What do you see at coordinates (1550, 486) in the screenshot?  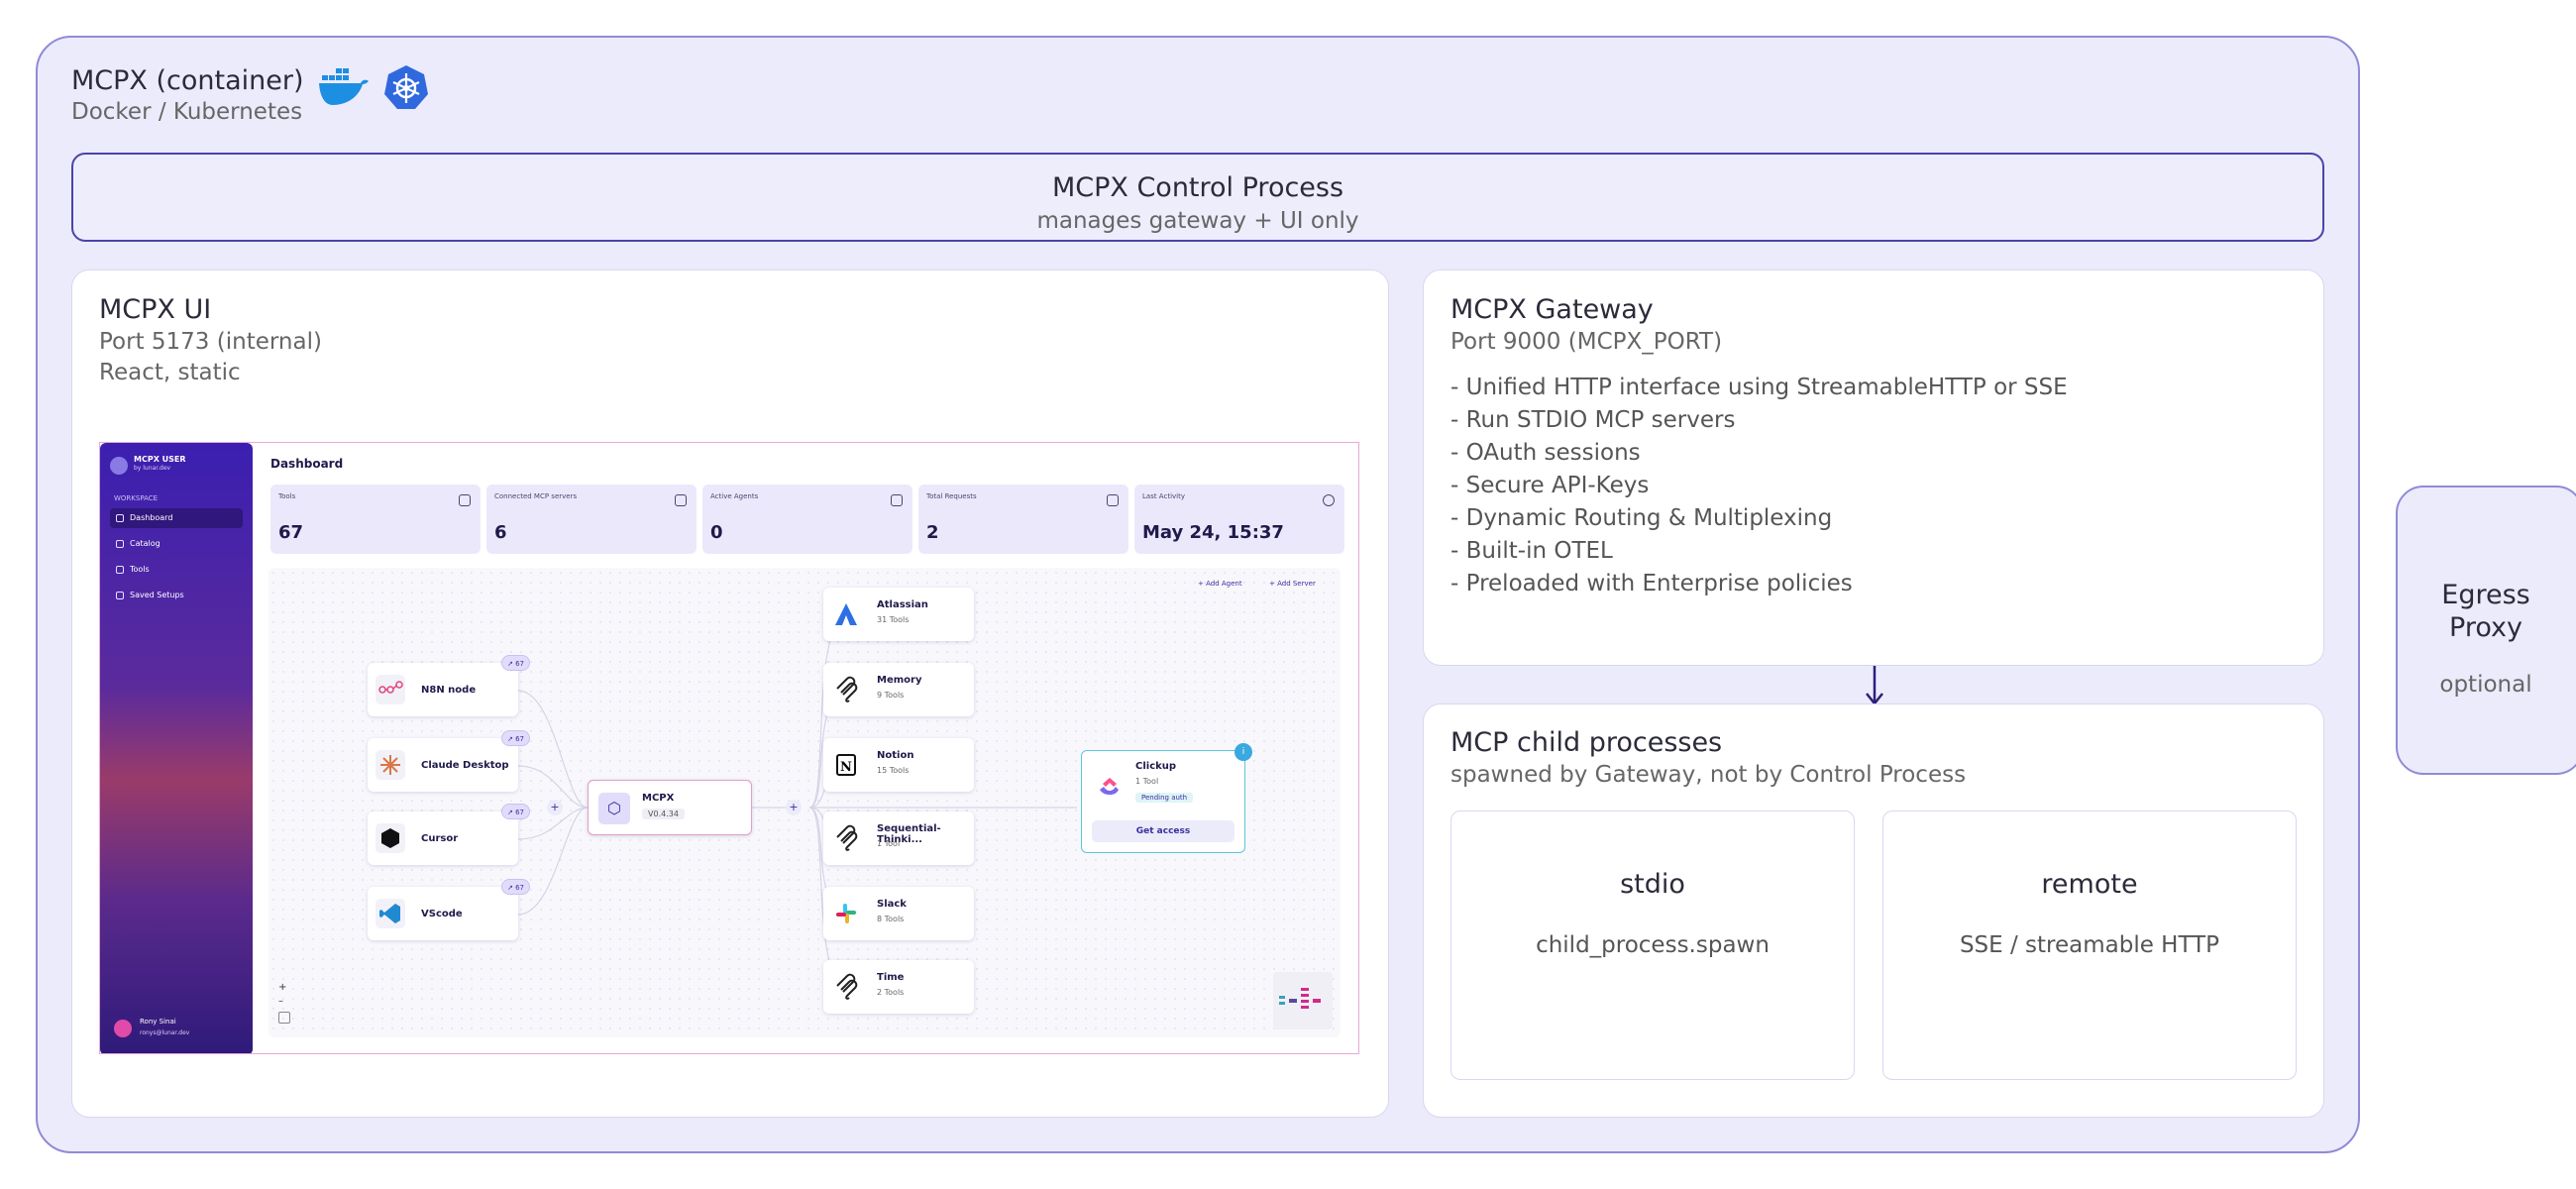 I see `gateway-feature: - Secure API-Keys` at bounding box center [1550, 486].